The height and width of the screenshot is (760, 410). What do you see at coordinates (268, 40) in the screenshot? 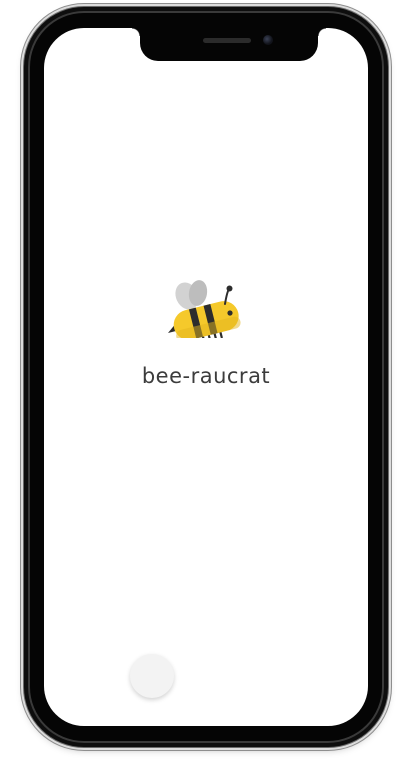
I see `front-camera` at bounding box center [268, 40].